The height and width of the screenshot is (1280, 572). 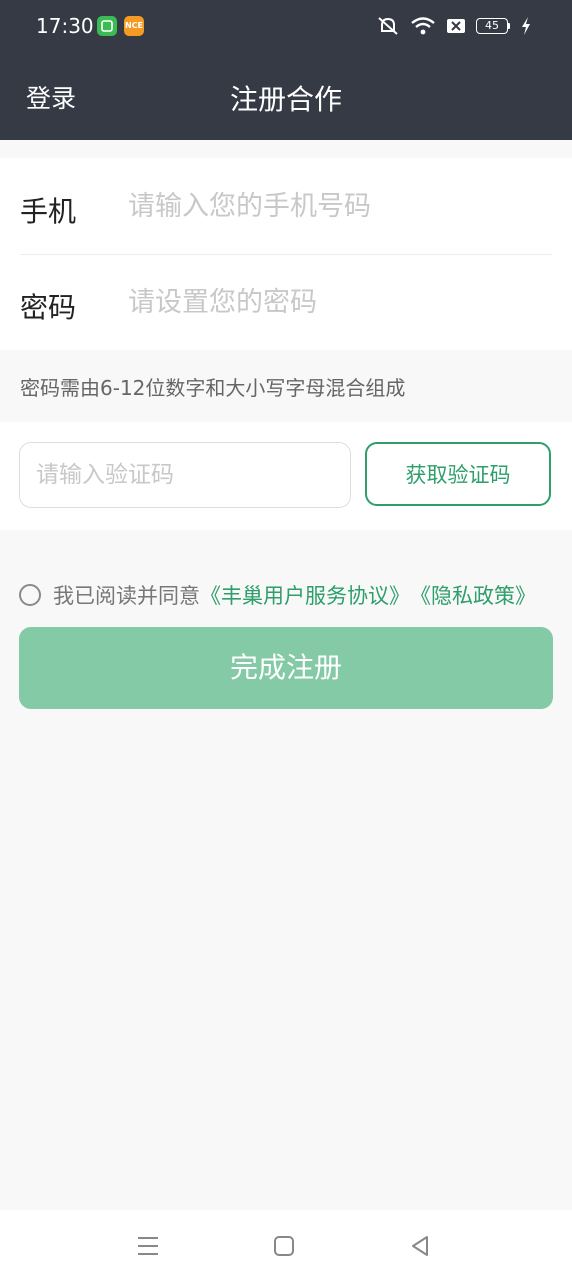 What do you see at coordinates (420, 1246) in the screenshot?
I see `back-icon` at bounding box center [420, 1246].